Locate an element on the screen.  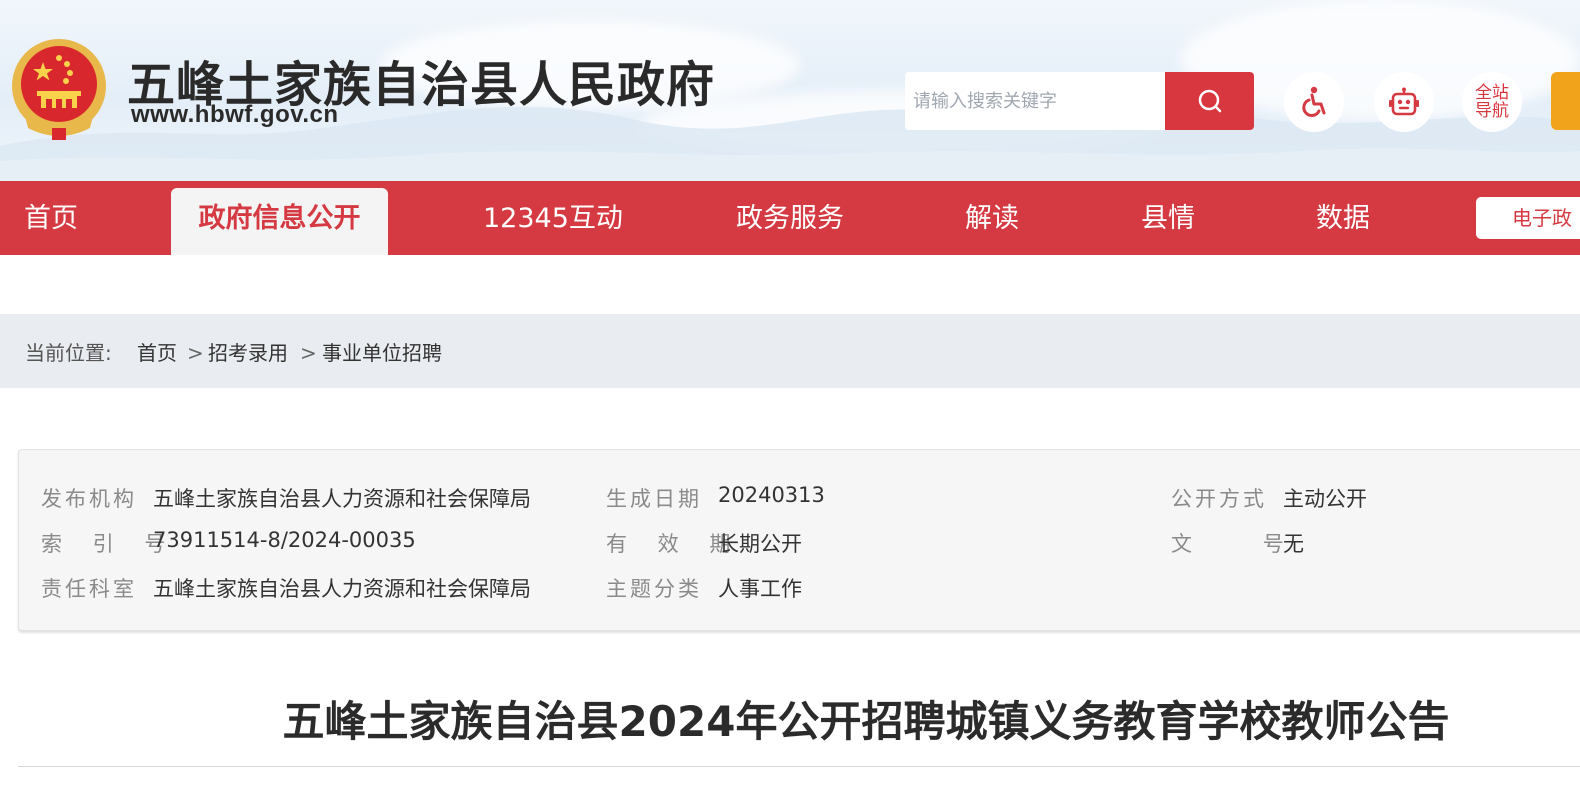
validity-value: 长期公开 is located at coordinates (760, 544).